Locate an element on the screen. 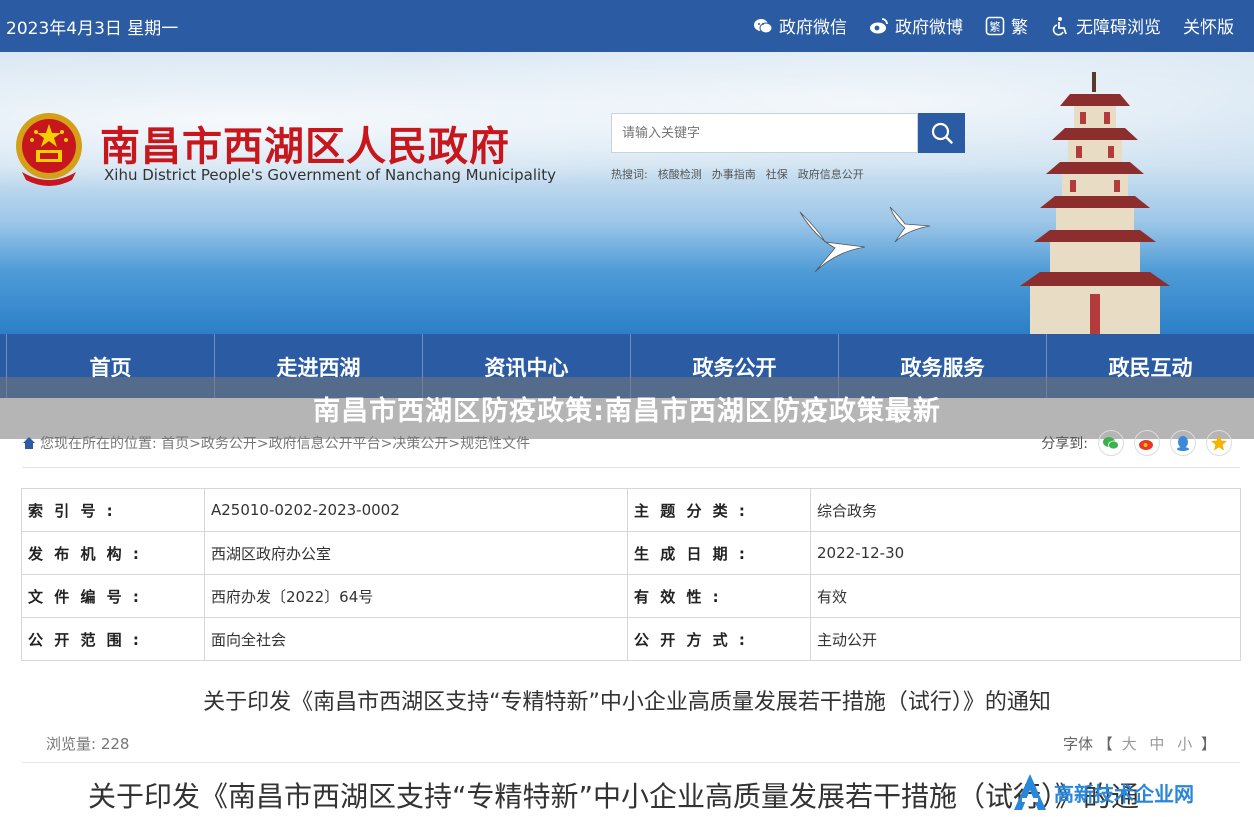 Image resolution: width=1254 pixels, height=817 pixels. traditional-chinese-label: 繁 is located at coordinates (1019, 28).